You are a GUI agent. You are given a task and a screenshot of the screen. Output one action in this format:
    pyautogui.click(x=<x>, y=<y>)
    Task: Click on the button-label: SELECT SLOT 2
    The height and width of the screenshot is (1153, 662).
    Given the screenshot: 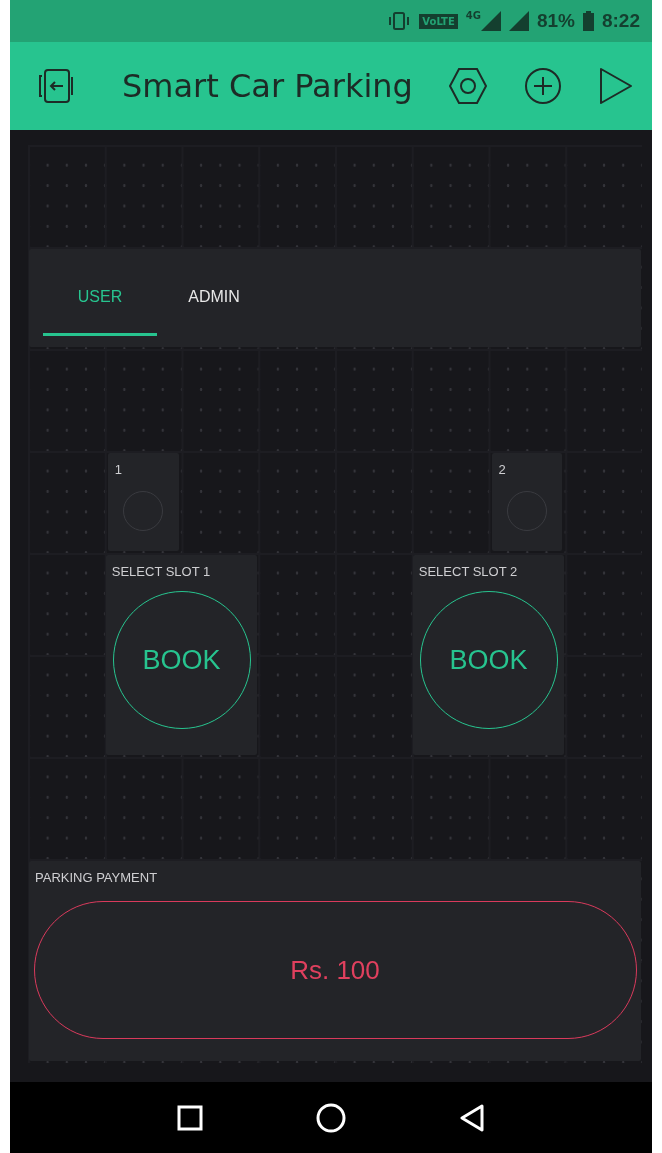 What is the action you would take?
    pyautogui.click(x=467, y=571)
    